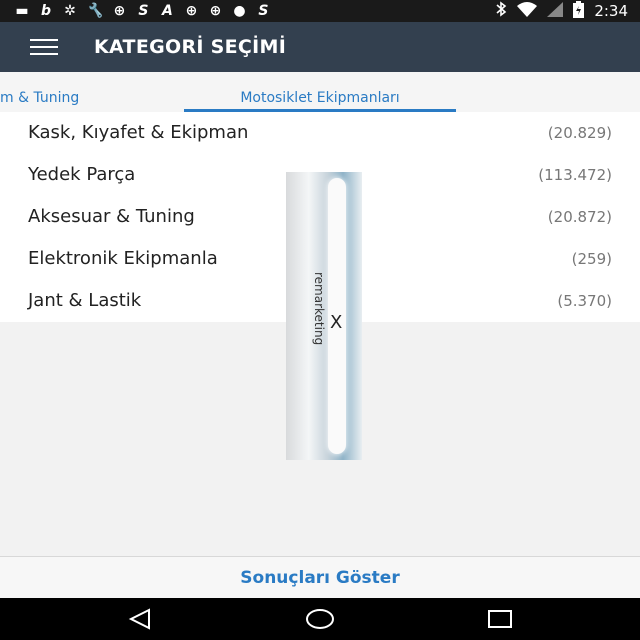 The width and height of the screenshot is (640, 640). Describe the element at coordinates (501, 11) in the screenshot. I see `bluetooth-icon` at that location.